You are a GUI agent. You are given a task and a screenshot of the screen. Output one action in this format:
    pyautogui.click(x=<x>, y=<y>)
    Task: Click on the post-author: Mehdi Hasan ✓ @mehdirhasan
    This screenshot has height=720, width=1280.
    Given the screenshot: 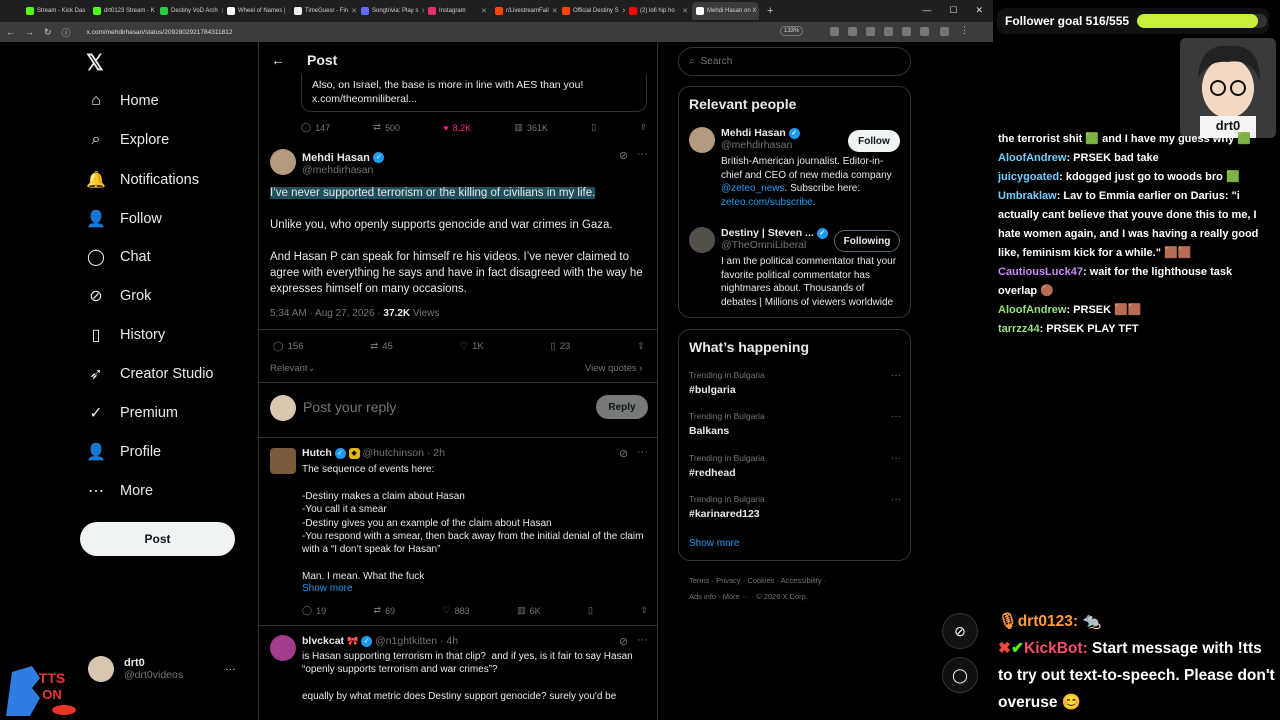 What is the action you would take?
    pyautogui.click(x=343, y=162)
    